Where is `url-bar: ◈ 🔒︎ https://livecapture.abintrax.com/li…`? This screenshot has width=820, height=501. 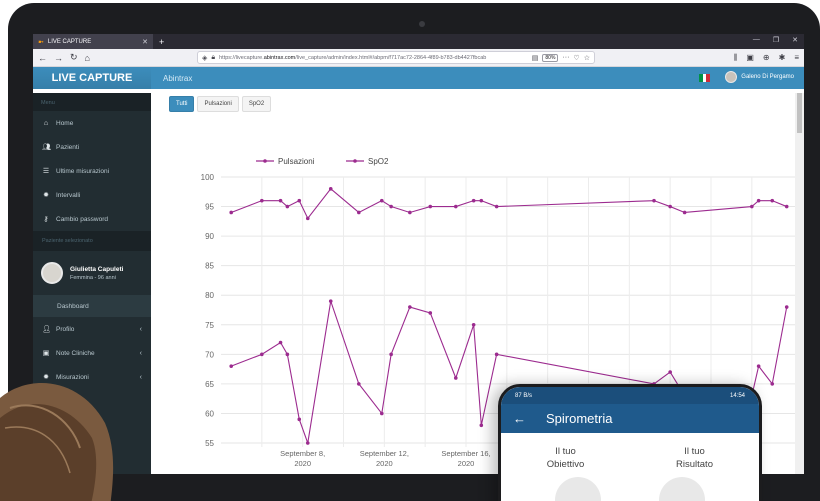 url-bar: ◈ 🔒︎ https://livecapture.abintrax.com/li… is located at coordinates (395, 57).